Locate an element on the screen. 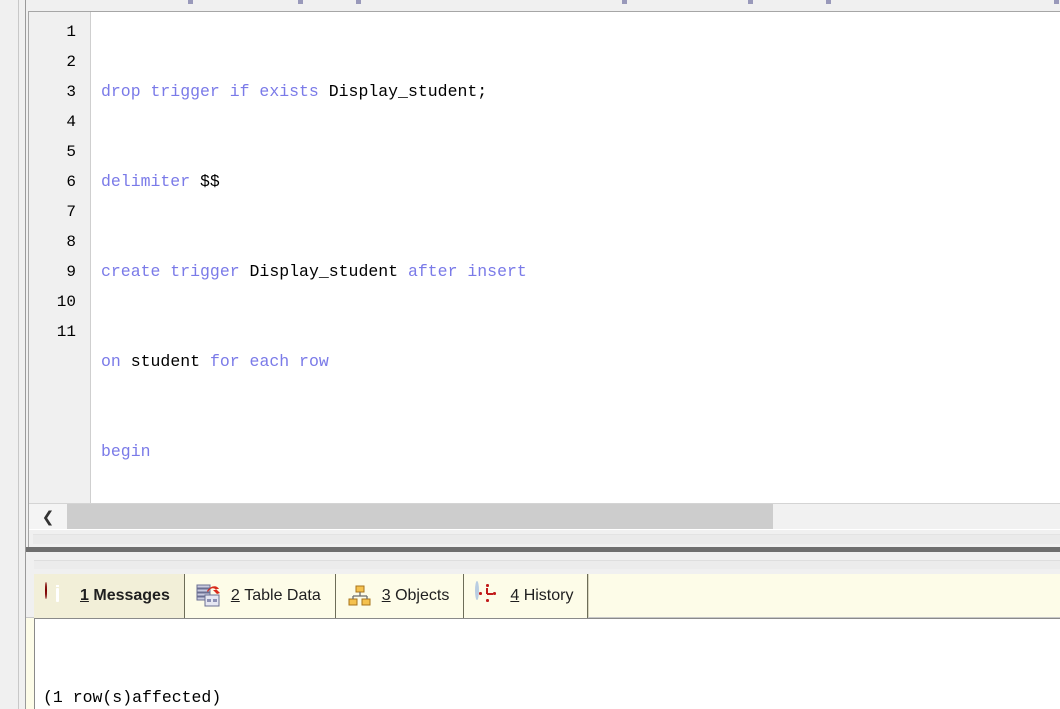 The image size is (1060, 709). scrollbar-track is located at coordinates (563, 516).